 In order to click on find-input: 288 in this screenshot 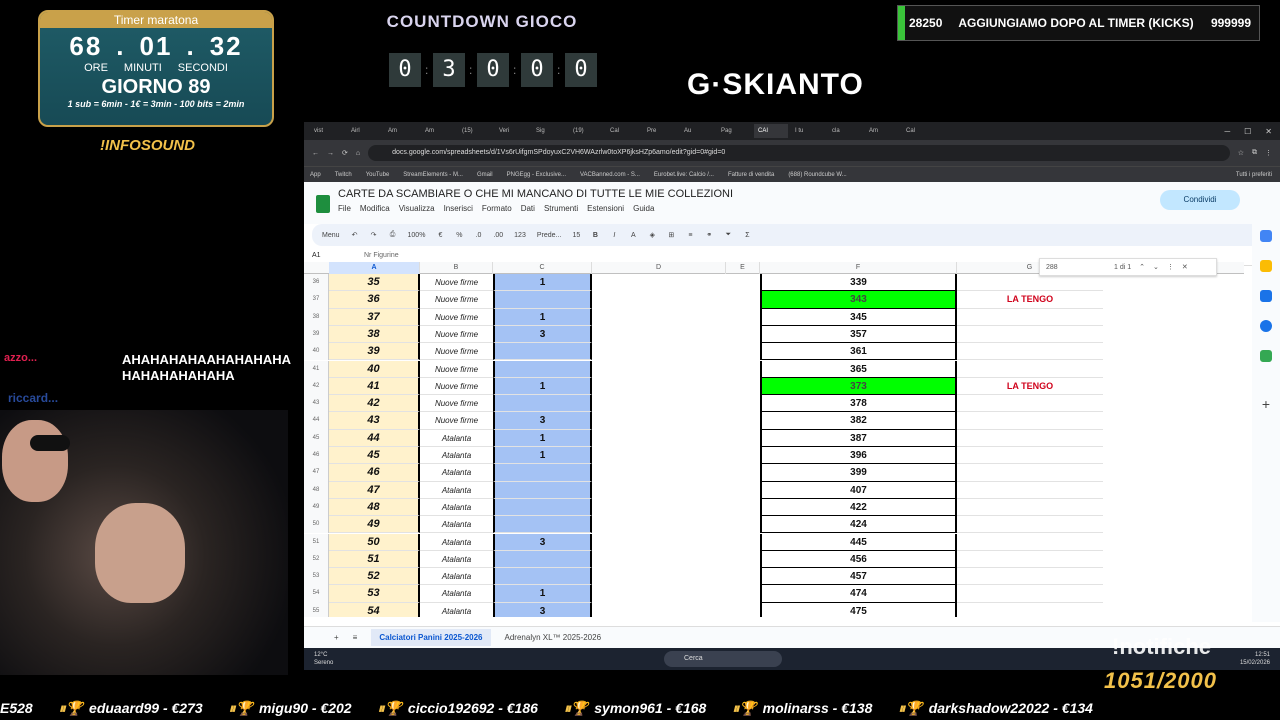, I will do `click(1076, 267)`.